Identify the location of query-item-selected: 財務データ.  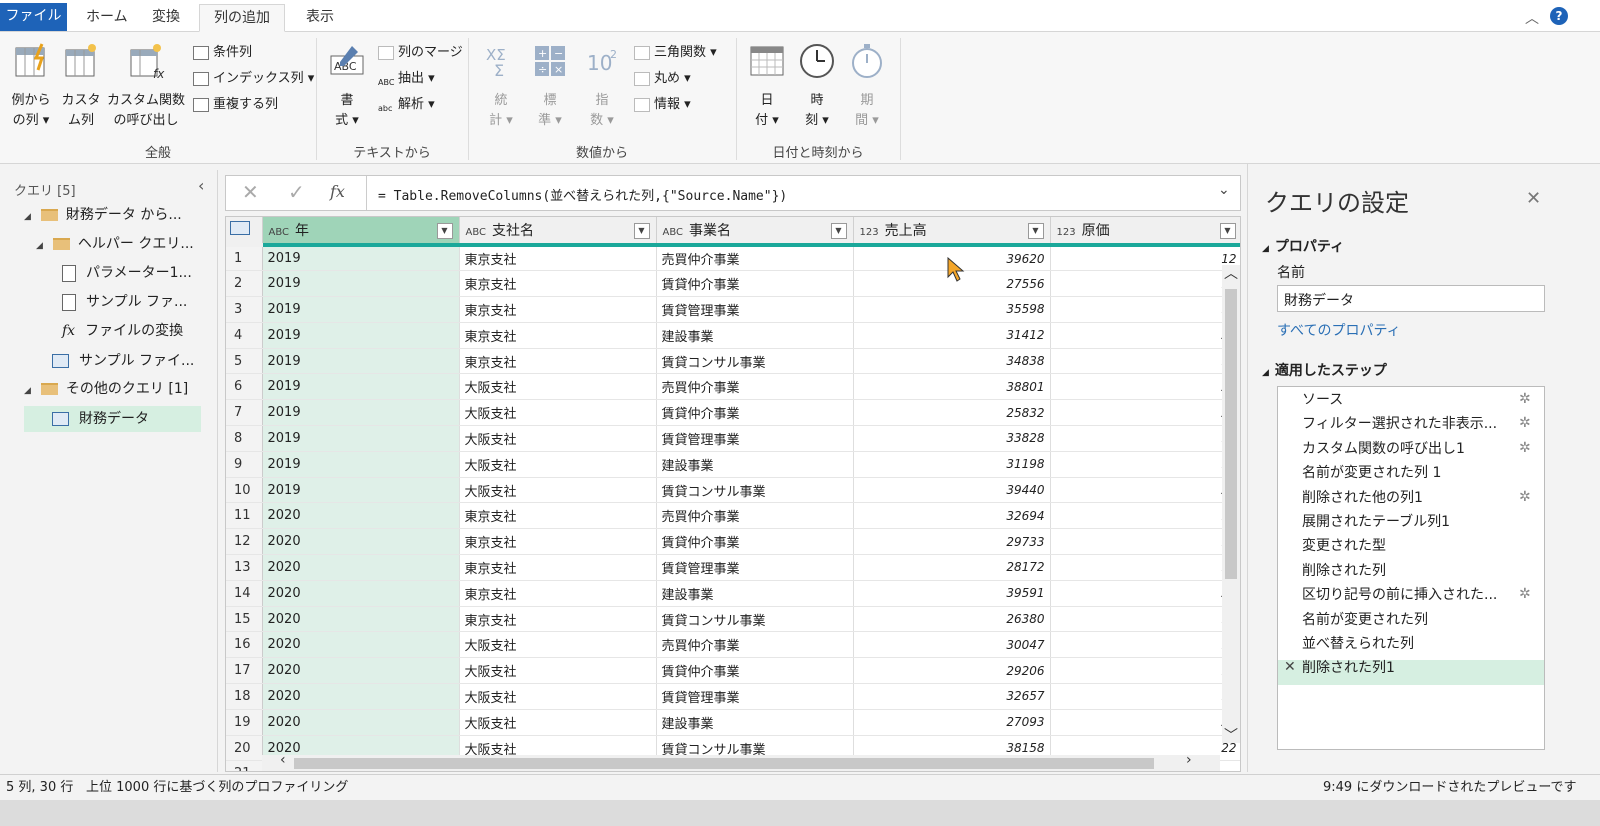
(112, 419).